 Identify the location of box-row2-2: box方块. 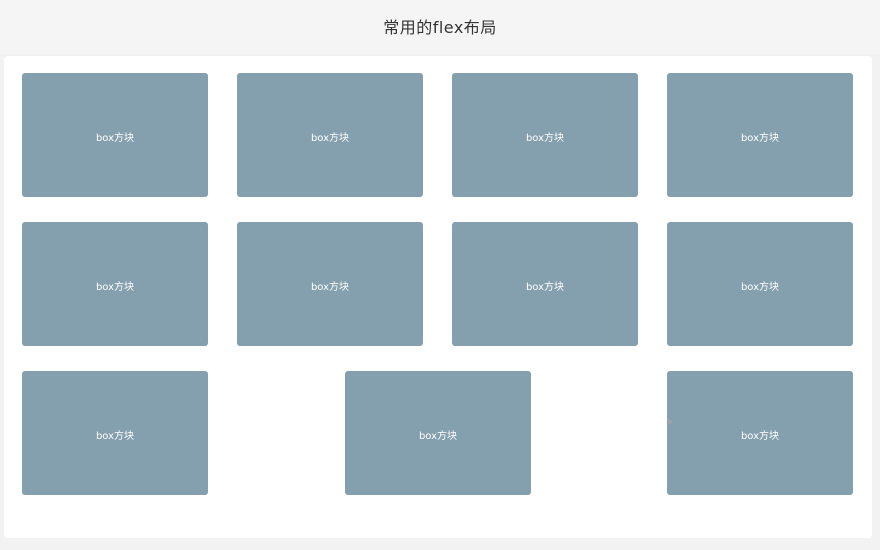
(330, 284).